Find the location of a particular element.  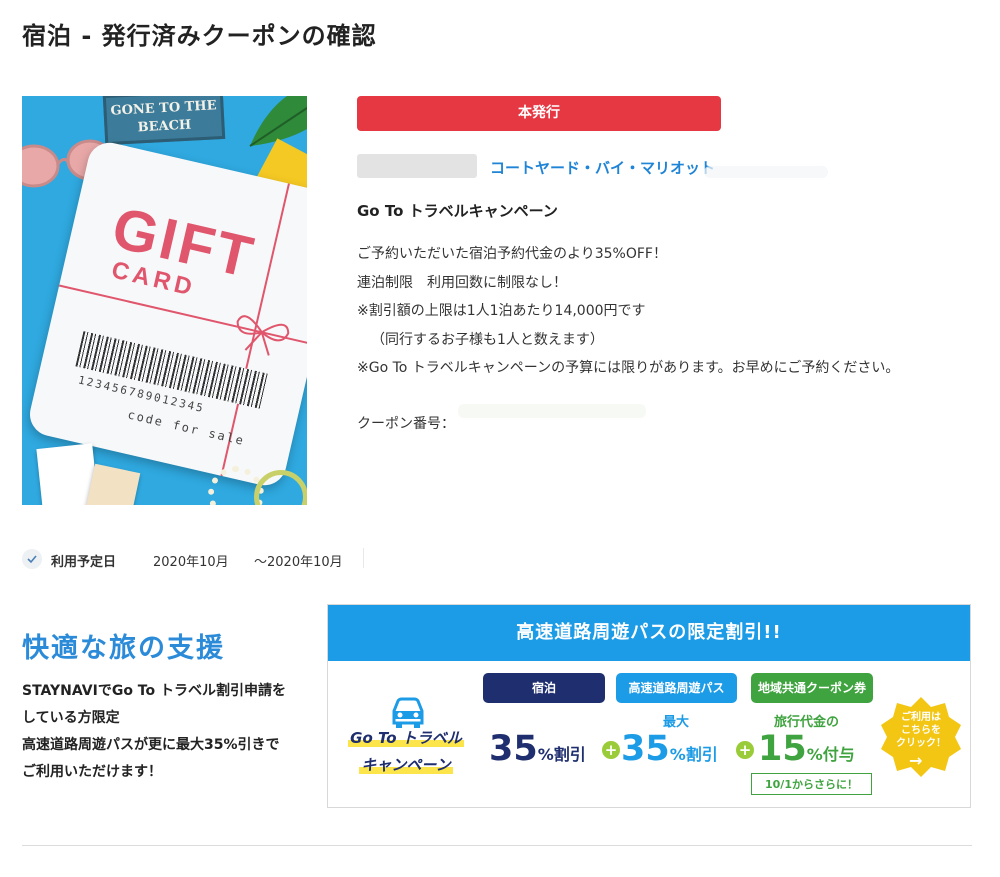

banner-header: 高速道路周遊パスの限定割引!! is located at coordinates (649, 633).